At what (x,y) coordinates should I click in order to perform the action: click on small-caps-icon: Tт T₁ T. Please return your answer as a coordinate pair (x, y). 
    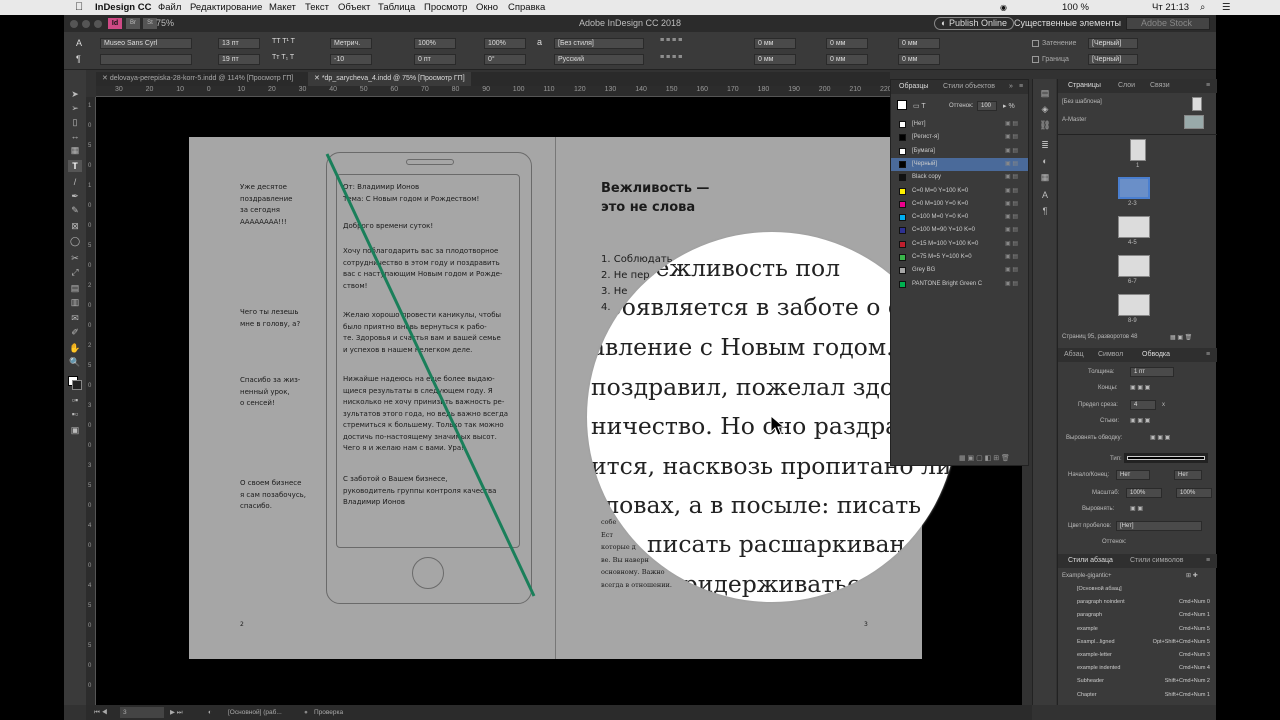
    Looking at the image, I should click on (283, 57).